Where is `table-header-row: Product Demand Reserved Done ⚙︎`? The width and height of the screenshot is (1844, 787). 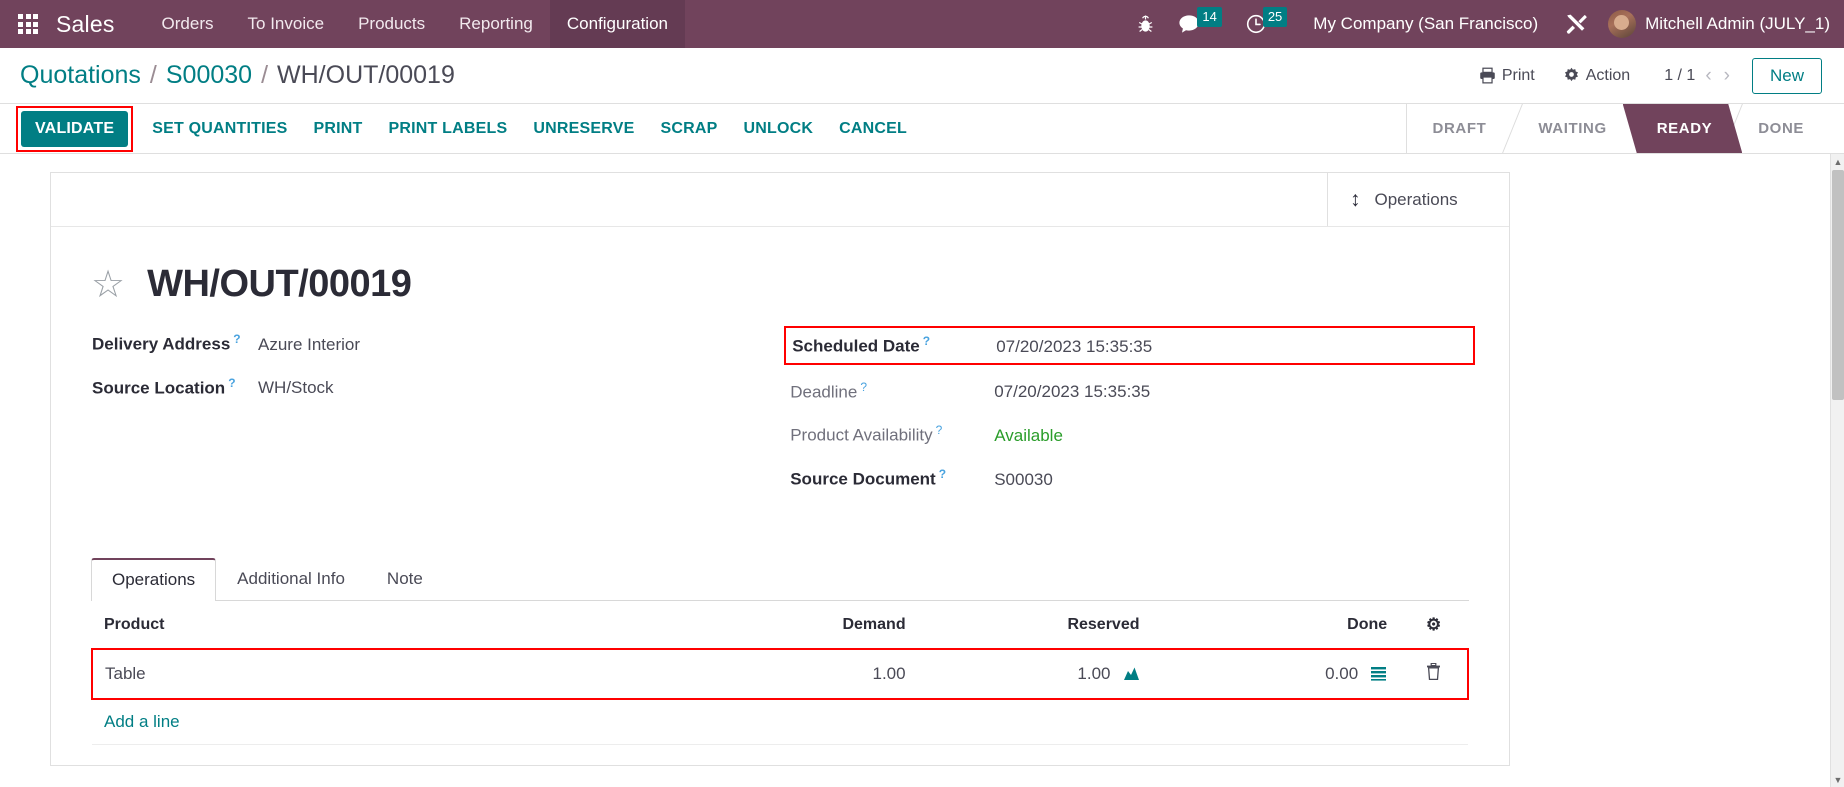
table-header-row: Product Demand Reserved Done ⚙︎ is located at coordinates (780, 625).